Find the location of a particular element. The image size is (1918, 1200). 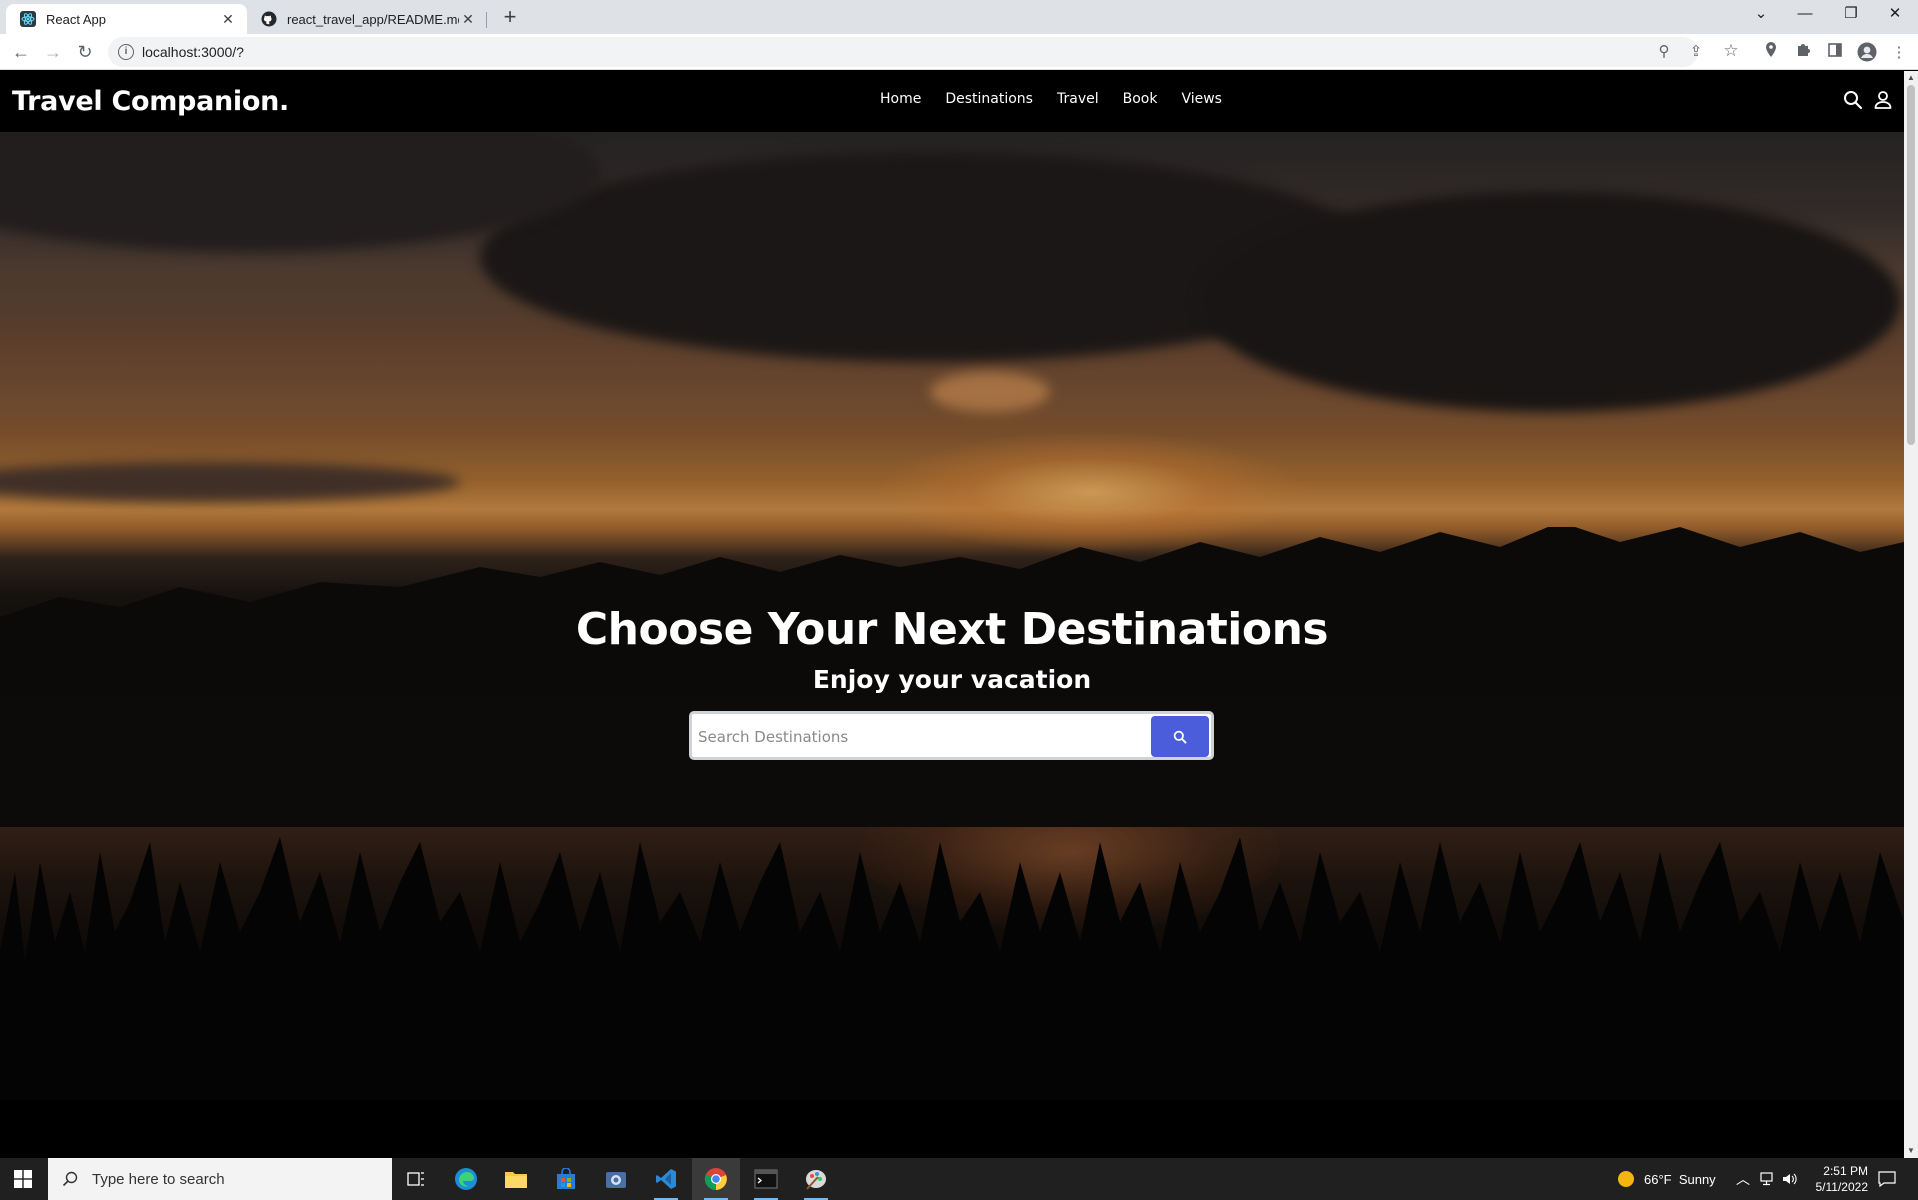

network-icon is located at coordinates (1768, 1179).